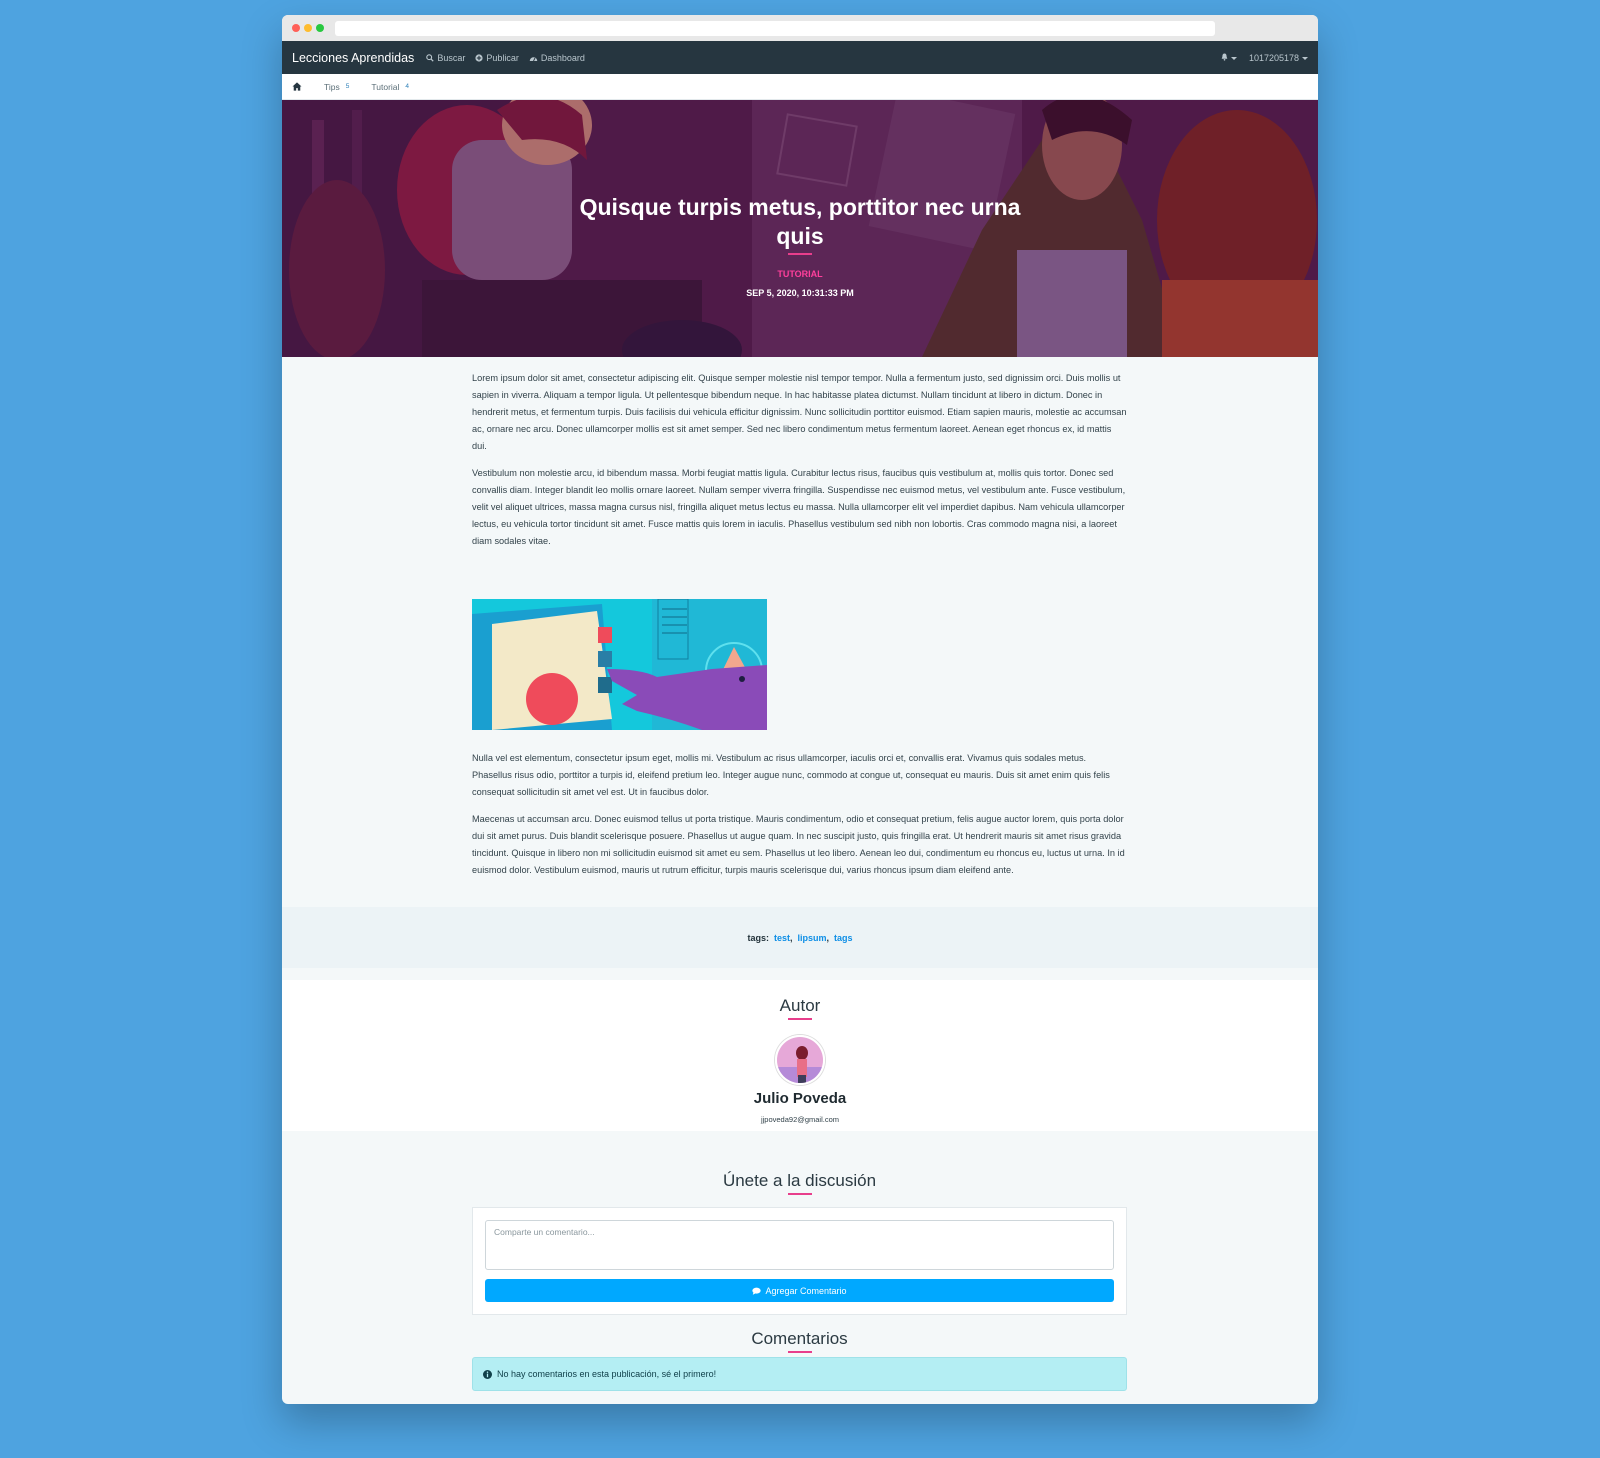 The width and height of the screenshot is (1600, 1458). What do you see at coordinates (800, 293) in the screenshot?
I see `post-date: SEP 5, 2020, 10:31:33 PM` at bounding box center [800, 293].